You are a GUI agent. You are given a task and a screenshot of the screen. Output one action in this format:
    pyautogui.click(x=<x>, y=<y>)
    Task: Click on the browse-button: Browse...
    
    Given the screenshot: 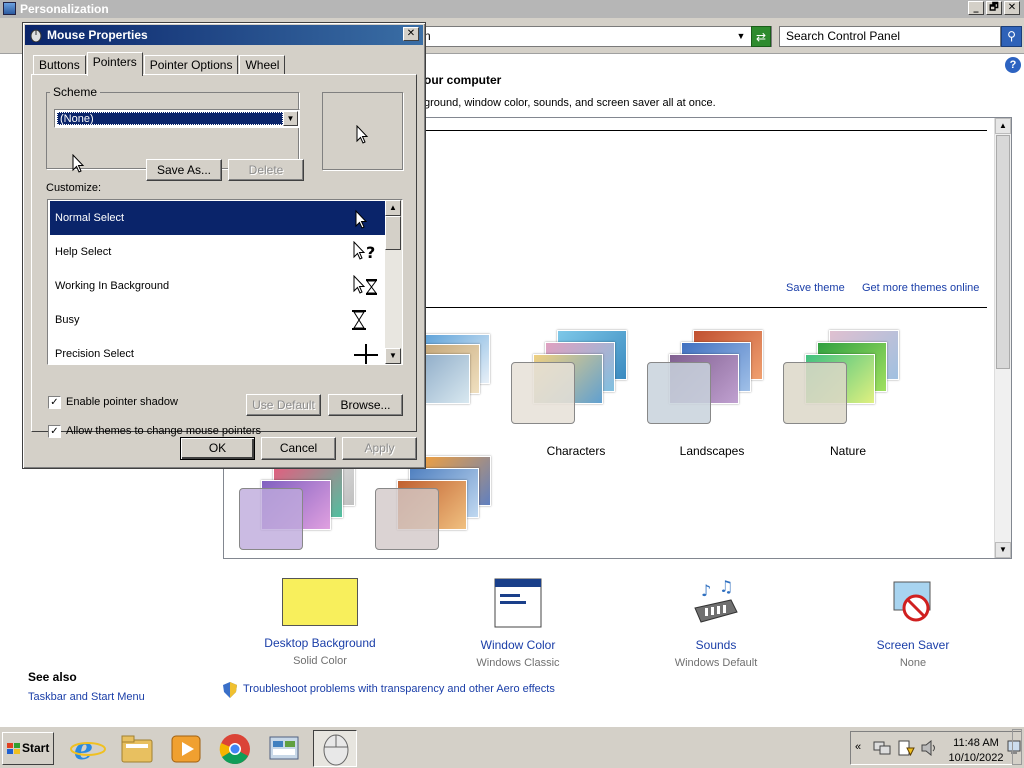 What is the action you would take?
    pyautogui.click(x=365, y=405)
    